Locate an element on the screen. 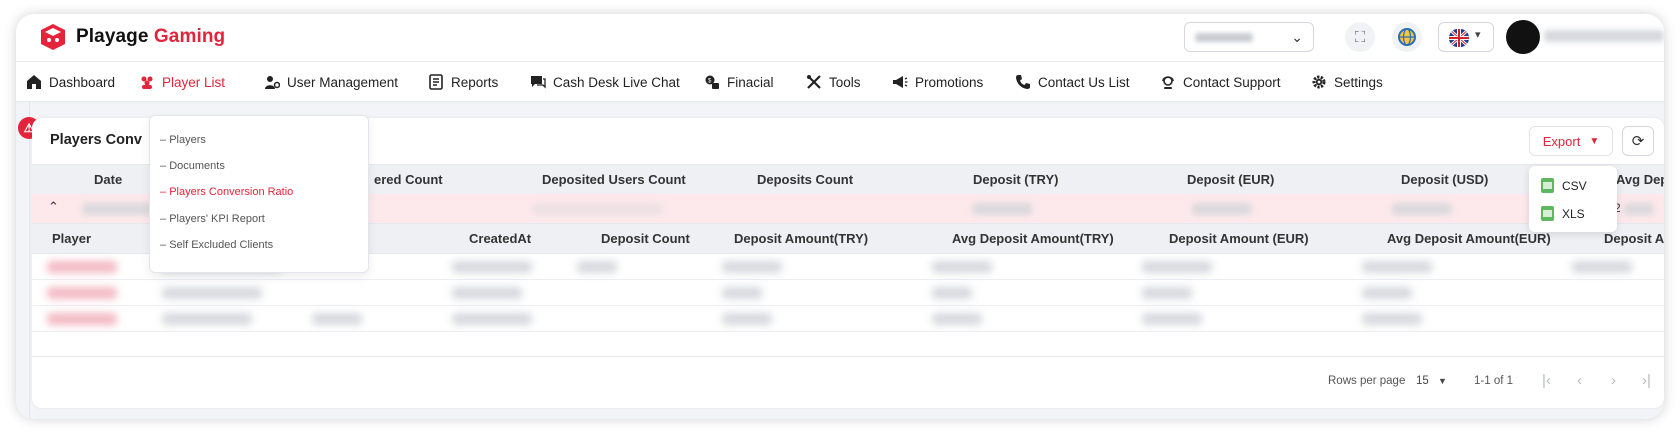  menu-item-dashboard: Dashboard is located at coordinates (70, 82).